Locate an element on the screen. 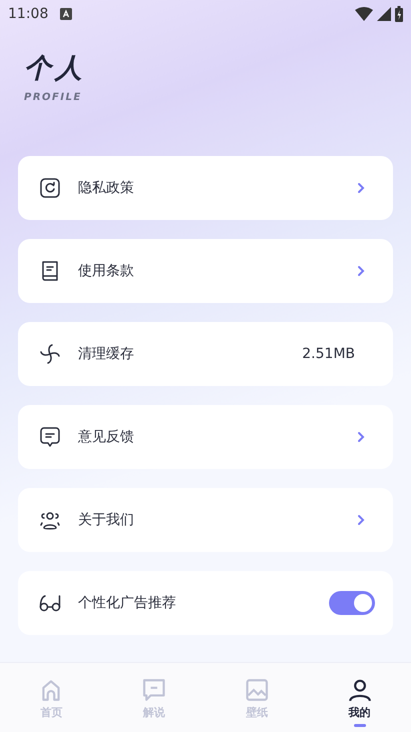 This screenshot has width=411, height=732. setting-row: 关于我们 is located at coordinates (205, 520).